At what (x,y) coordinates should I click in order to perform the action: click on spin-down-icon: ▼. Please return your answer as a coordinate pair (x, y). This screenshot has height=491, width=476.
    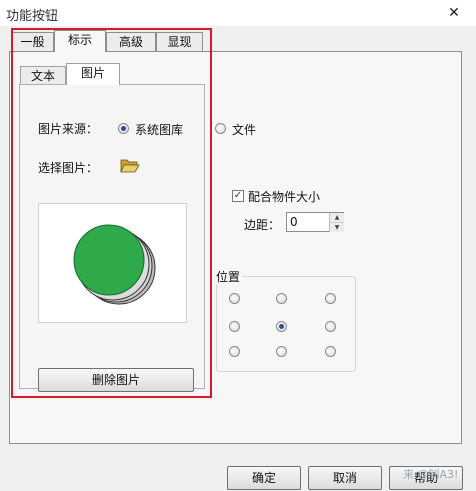
    Looking at the image, I should click on (336, 227).